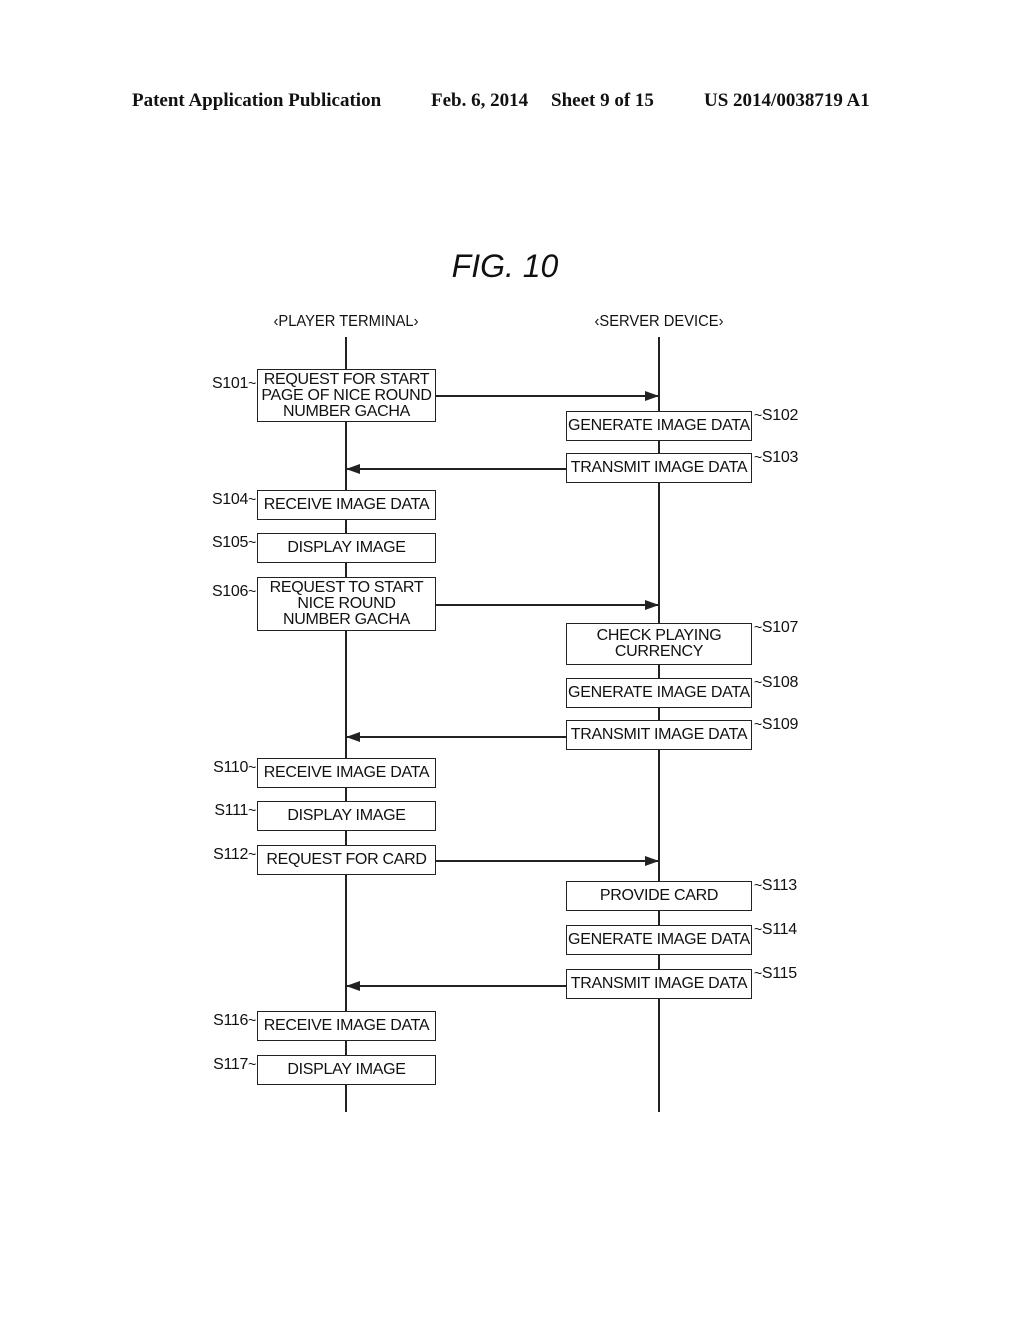 This screenshot has height=1320, width=1024. What do you see at coordinates (505, 266) in the screenshot?
I see `figure-title: FIG. 10` at bounding box center [505, 266].